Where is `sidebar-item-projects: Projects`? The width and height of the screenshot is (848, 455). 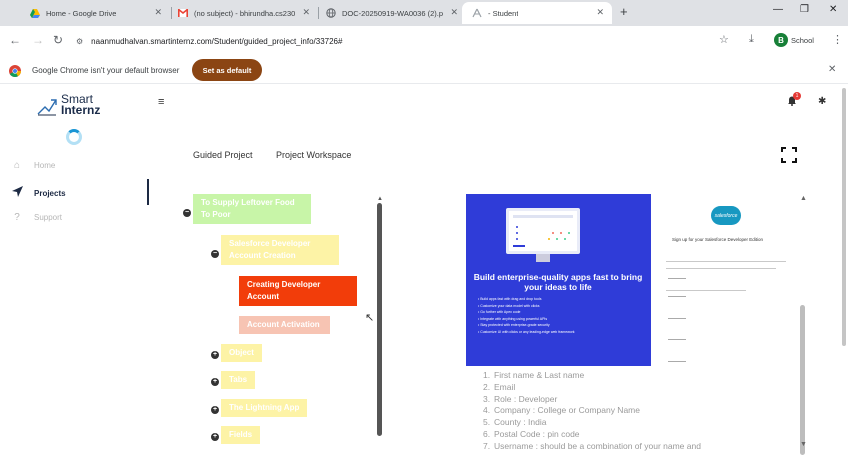
sidebar-item-projects: Projects is located at coordinates (38, 193).